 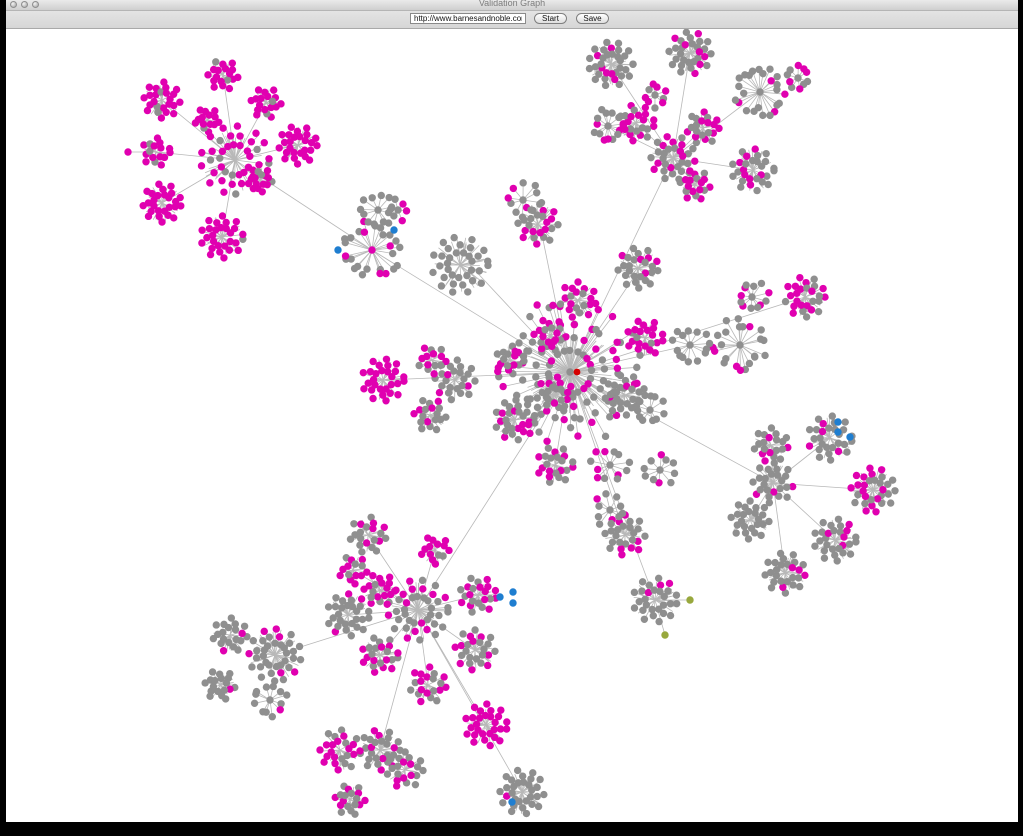 I want to click on start-button: Start, so click(x=550, y=18).